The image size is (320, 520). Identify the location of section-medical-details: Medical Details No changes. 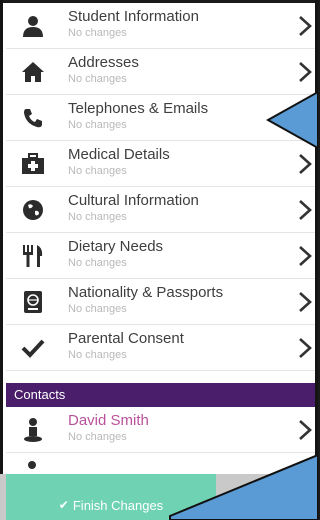
(160, 164).